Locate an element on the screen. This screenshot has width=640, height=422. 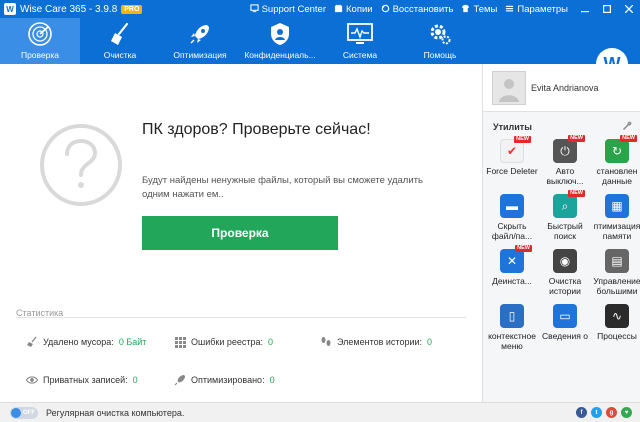
tool-recover: ↻ NEW становлен данные is located at coordinates (615, 160).